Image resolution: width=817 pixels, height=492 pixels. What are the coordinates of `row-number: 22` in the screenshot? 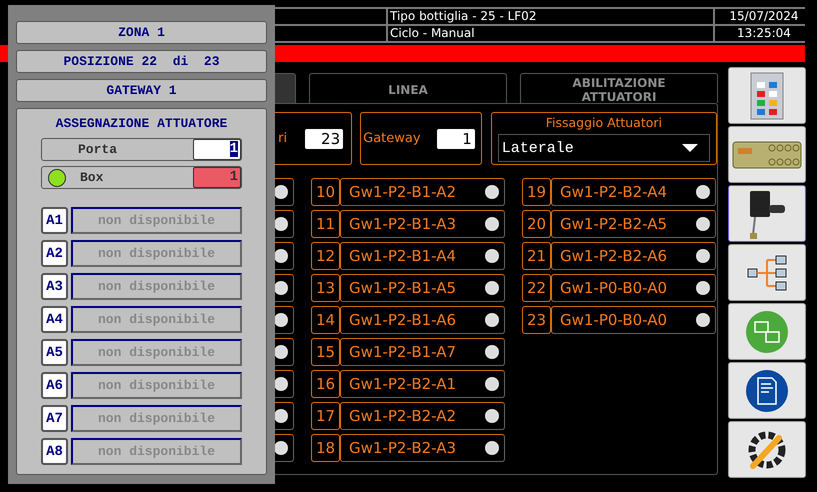 It's located at (536, 288).